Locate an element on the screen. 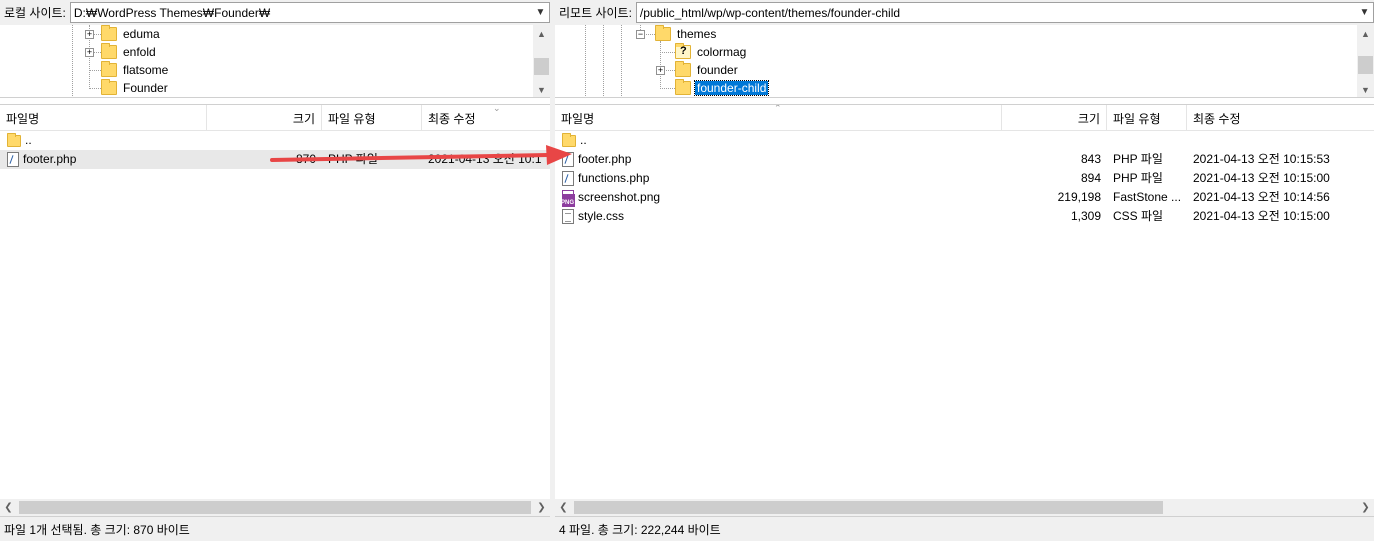 This screenshot has width=1374, height=541. local-tree-scrollbar: ▲ ▼ is located at coordinates (541, 61).